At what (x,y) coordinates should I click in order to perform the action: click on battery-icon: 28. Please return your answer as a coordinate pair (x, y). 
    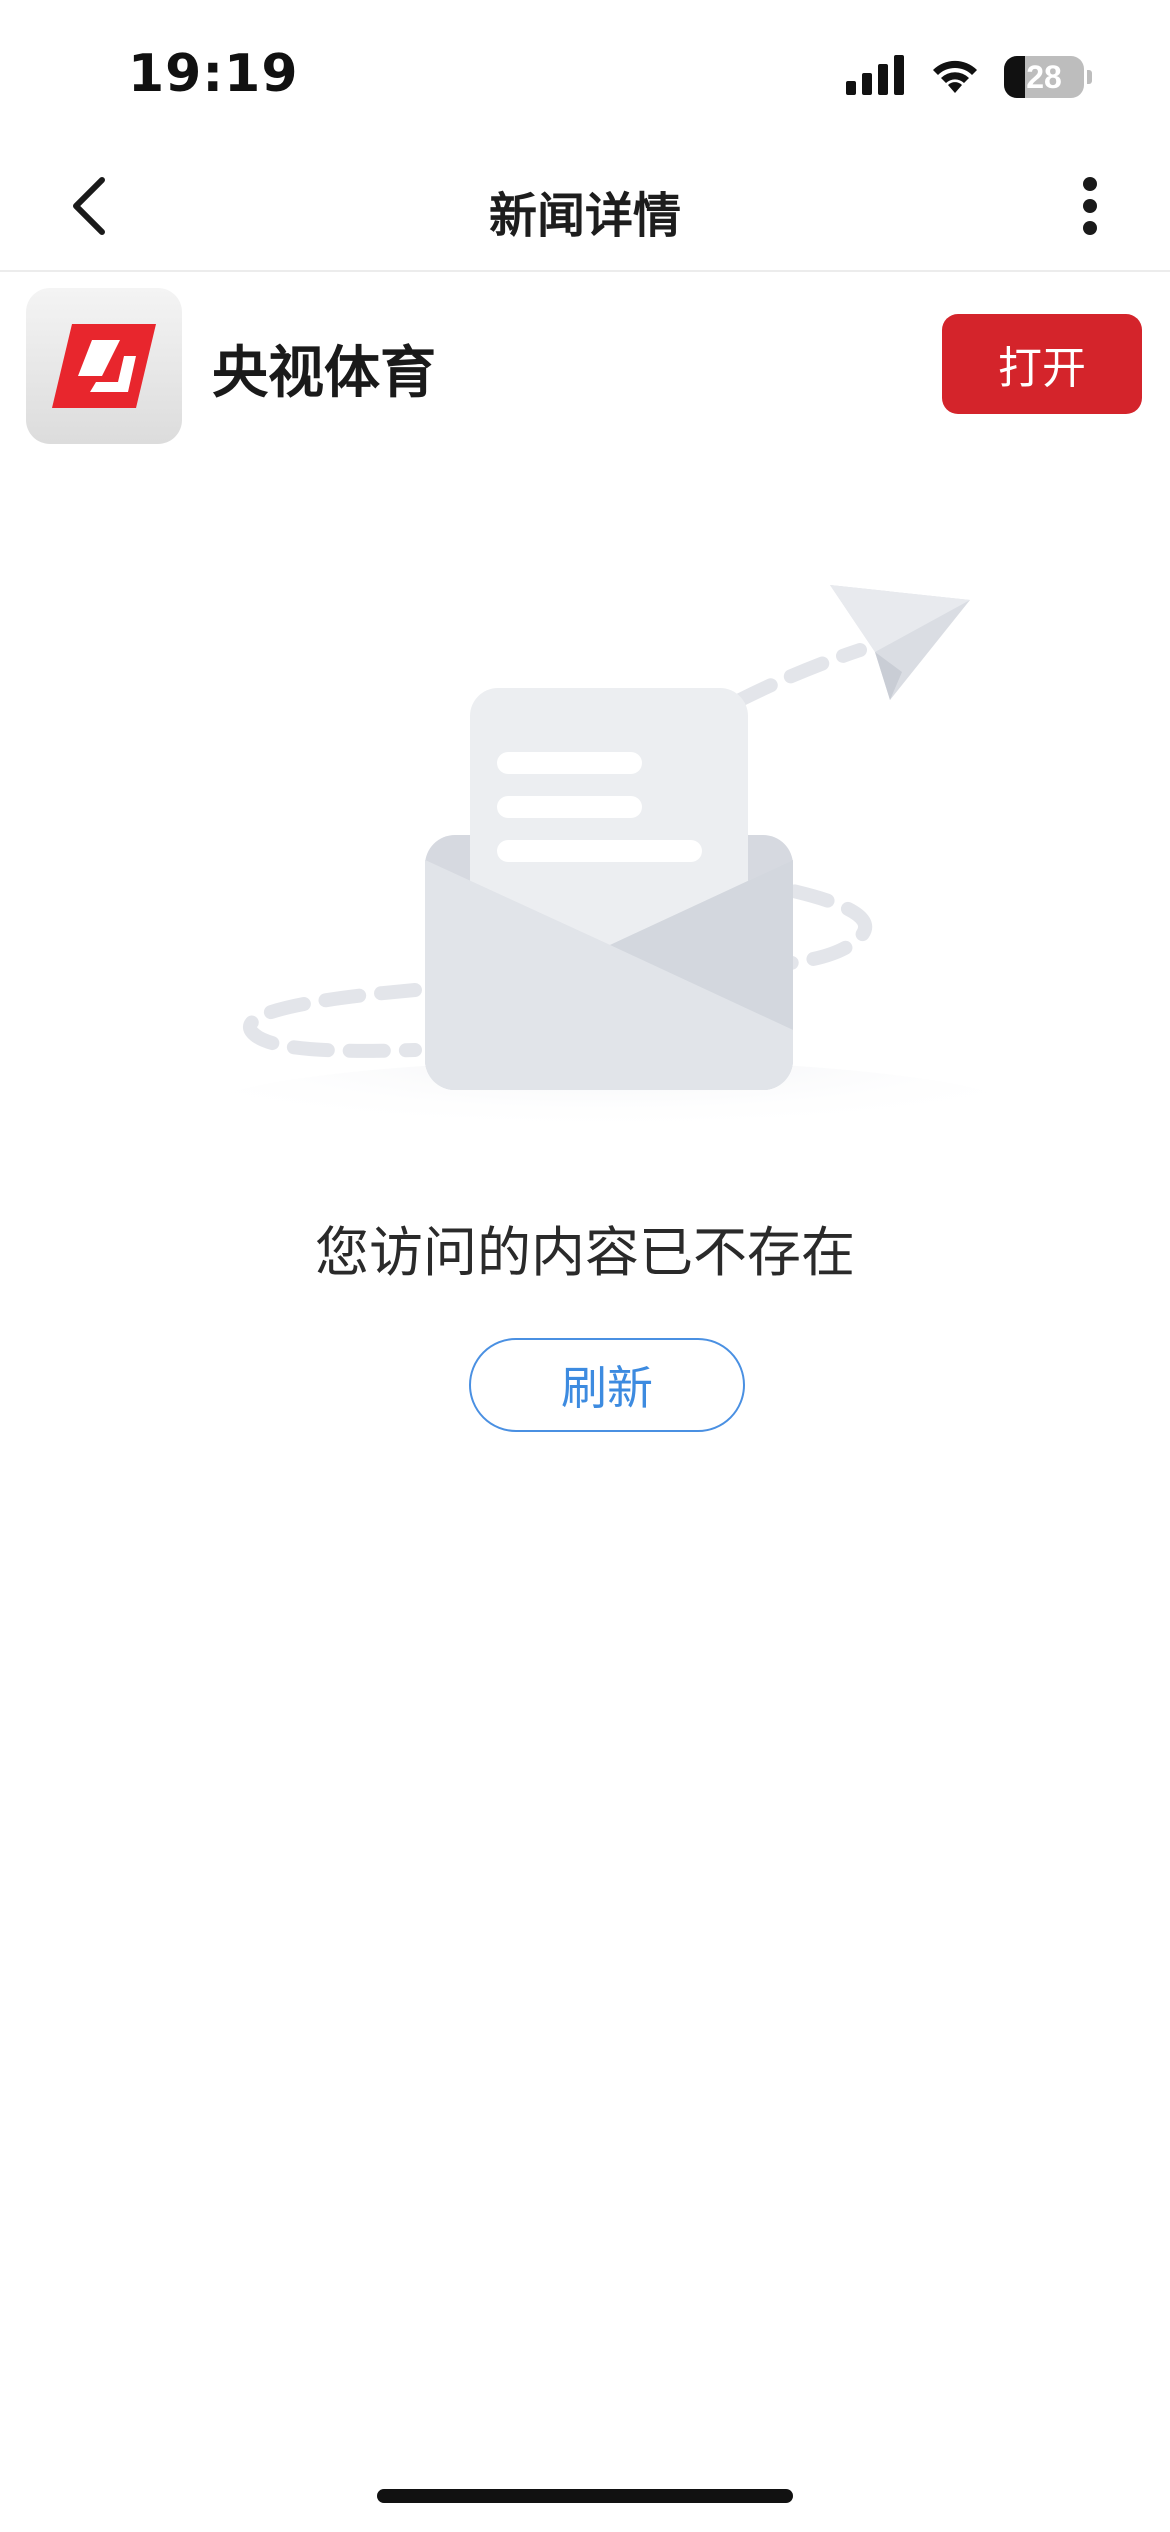
    Looking at the image, I should click on (1048, 77).